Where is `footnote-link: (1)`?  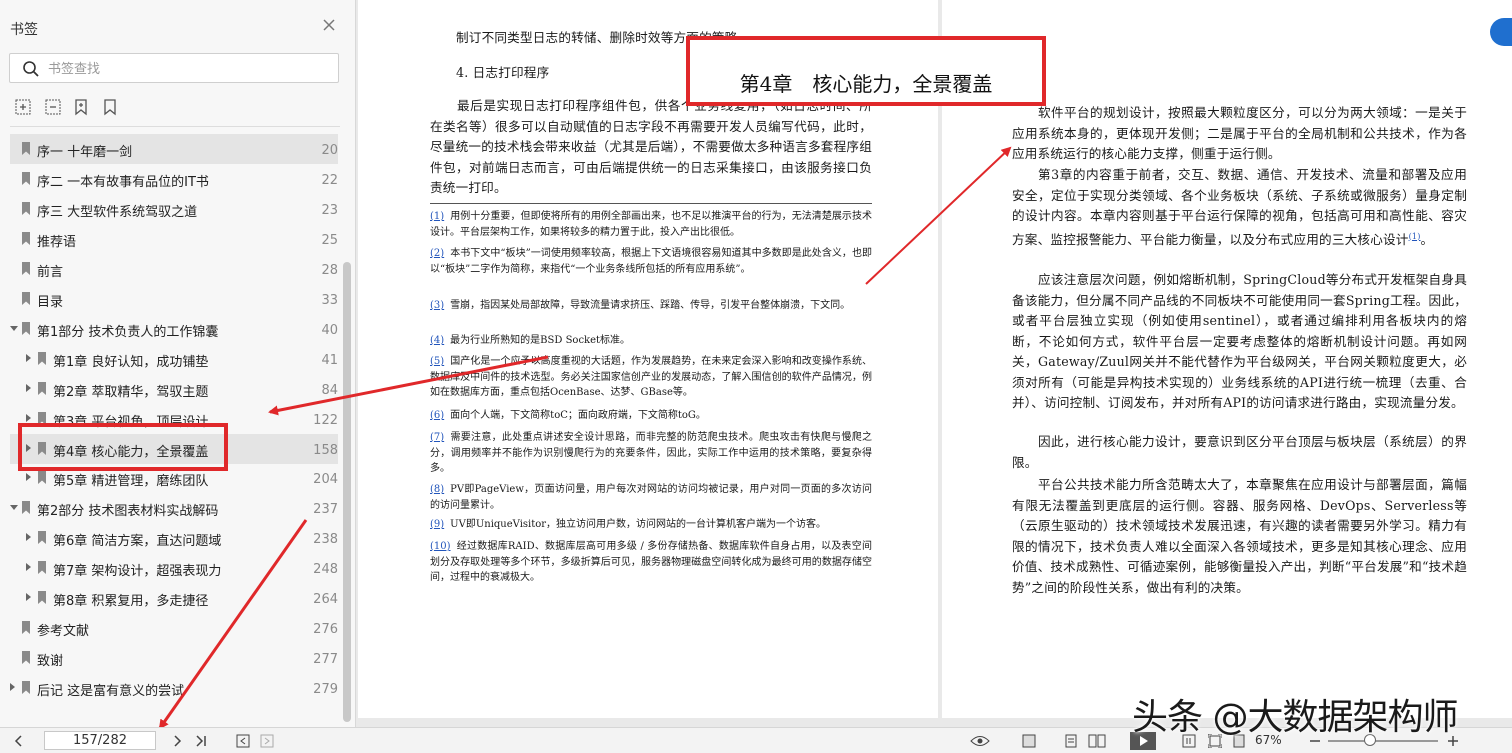 footnote-link: (1) is located at coordinates (1415, 236).